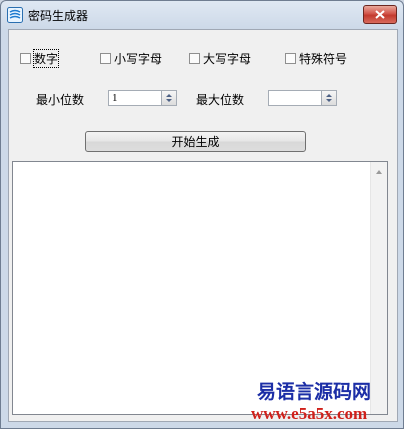 This screenshot has width=404, height=429. I want to click on max-digits-stepper, so click(329, 98).